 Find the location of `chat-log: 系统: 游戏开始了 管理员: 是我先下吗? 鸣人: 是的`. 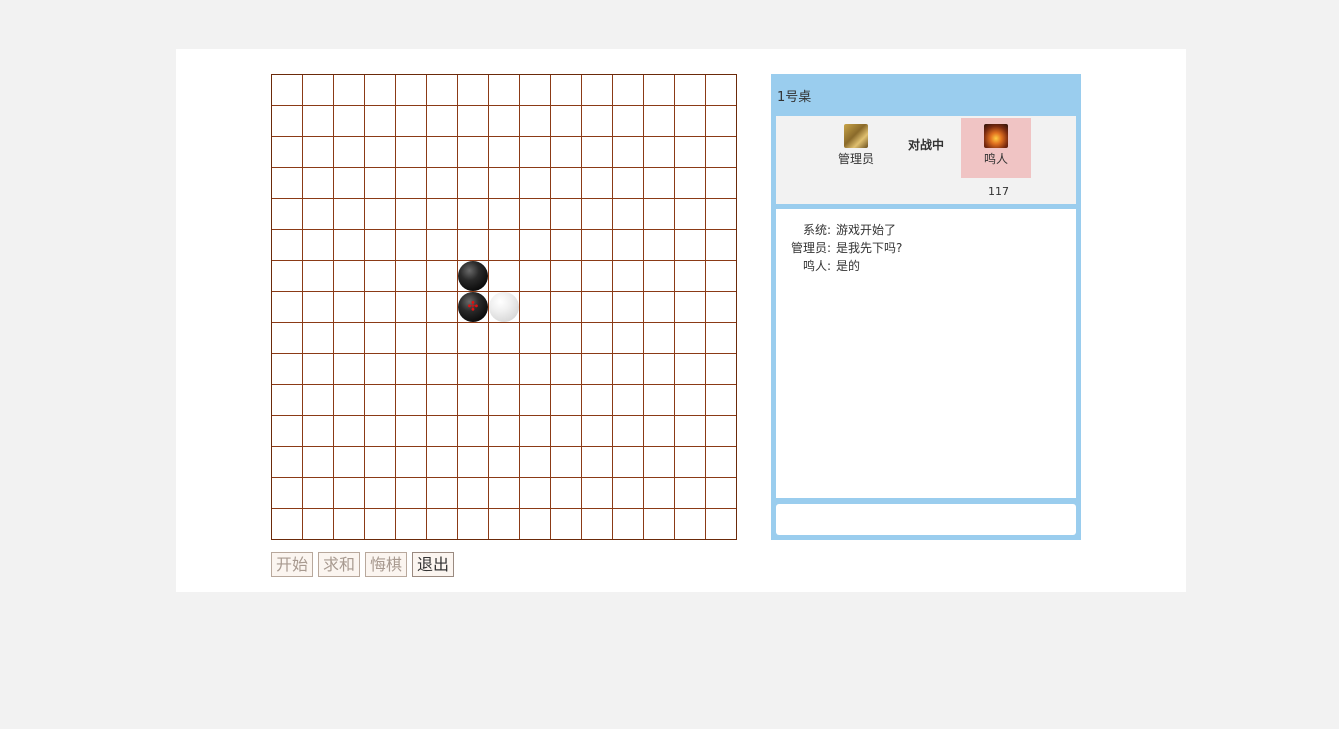

chat-log: 系统: 游戏开始了 管理员: 是我先下吗? 鸣人: 是的 is located at coordinates (926, 353).